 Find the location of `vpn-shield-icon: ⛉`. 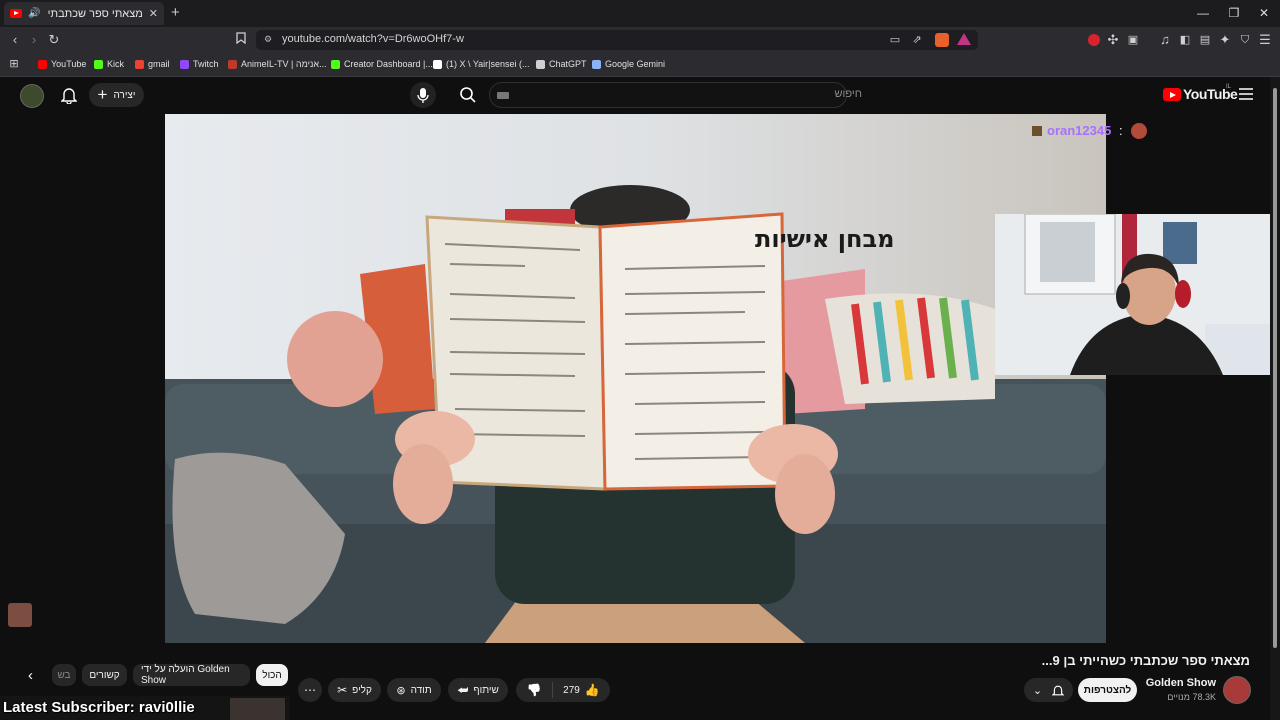

vpn-shield-icon: ⛉ is located at coordinates (1245, 40).